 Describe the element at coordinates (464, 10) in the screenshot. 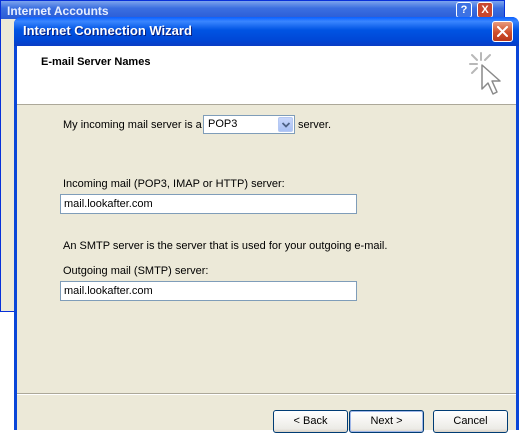

I see `background-help-button: ?` at that location.